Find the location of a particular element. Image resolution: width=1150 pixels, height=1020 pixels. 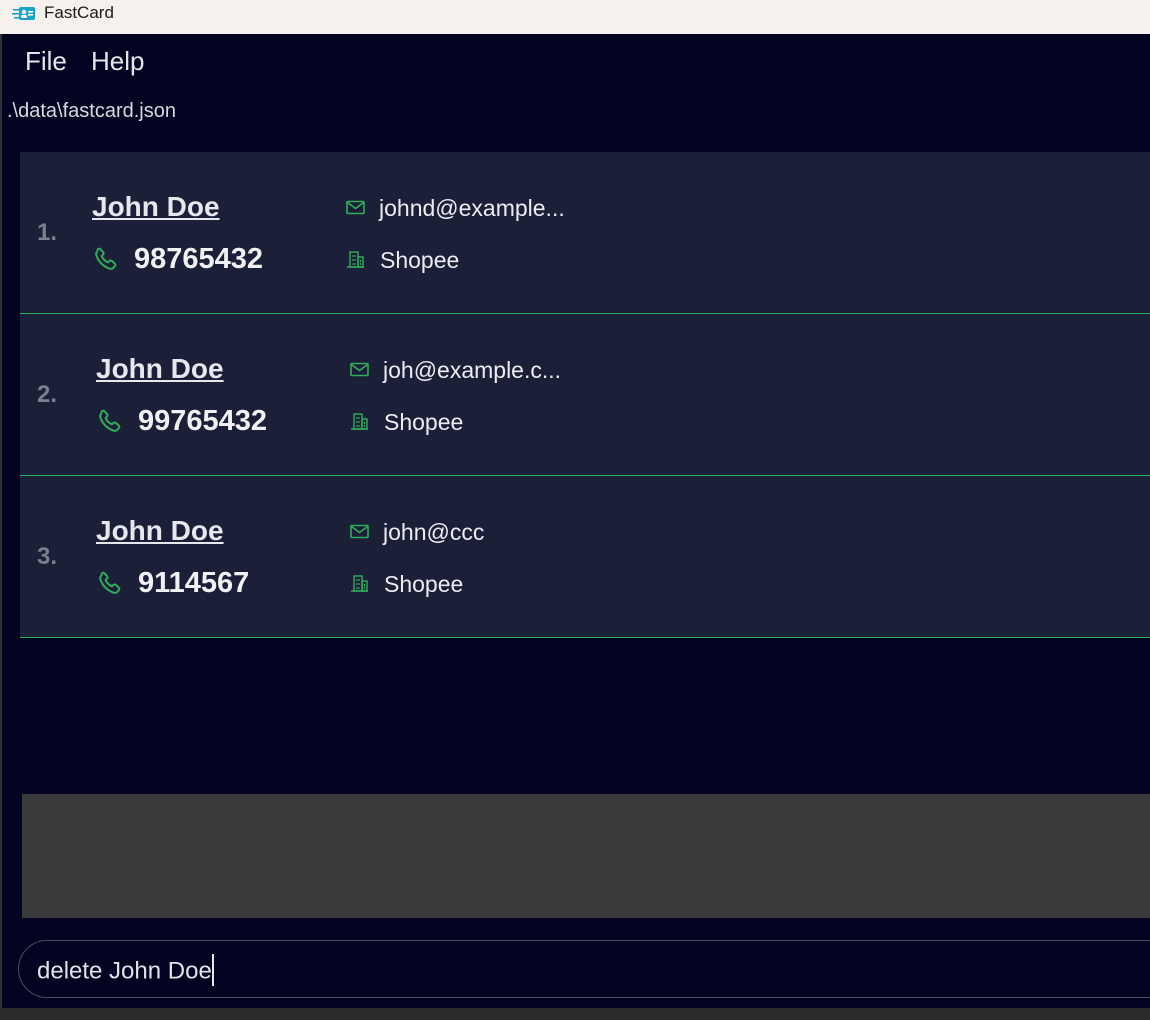

contact-index: 2. is located at coordinates (47, 394).